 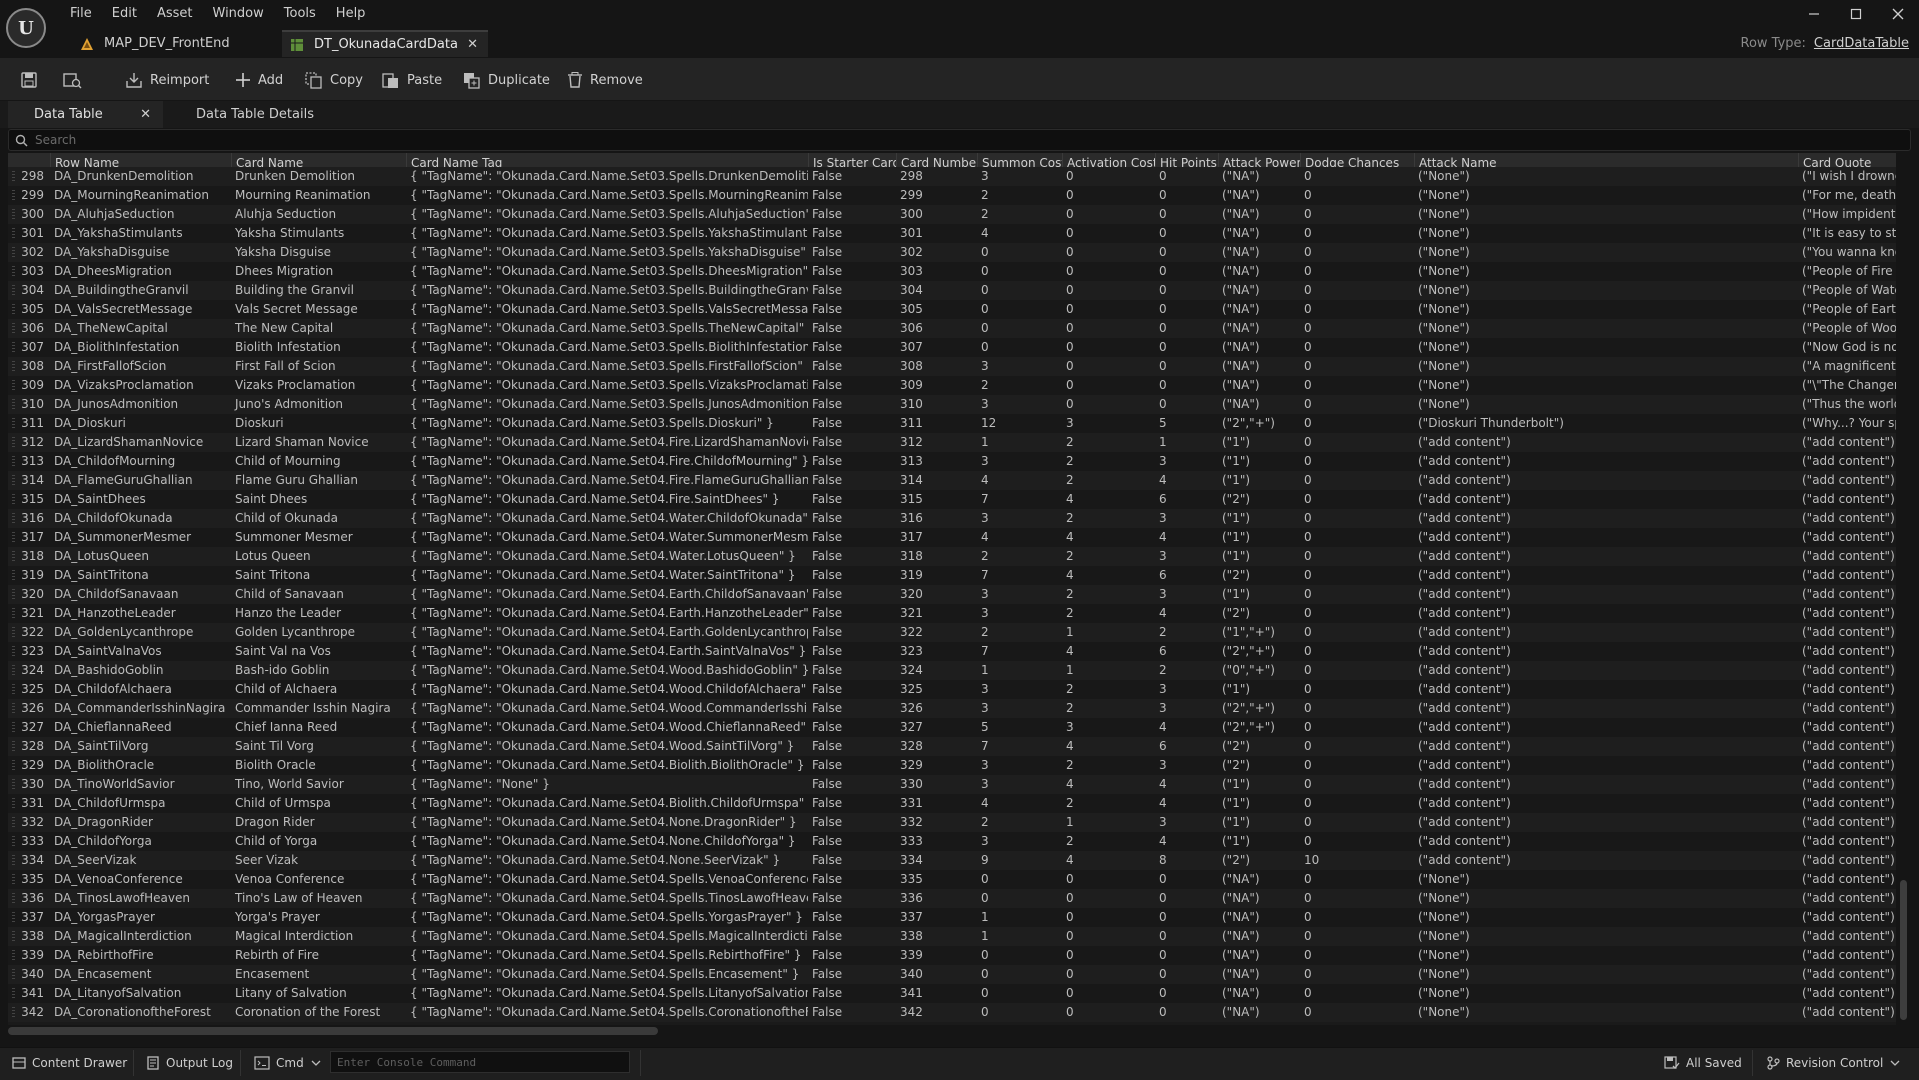 I want to click on console-command-input, so click(x=480, y=1062).